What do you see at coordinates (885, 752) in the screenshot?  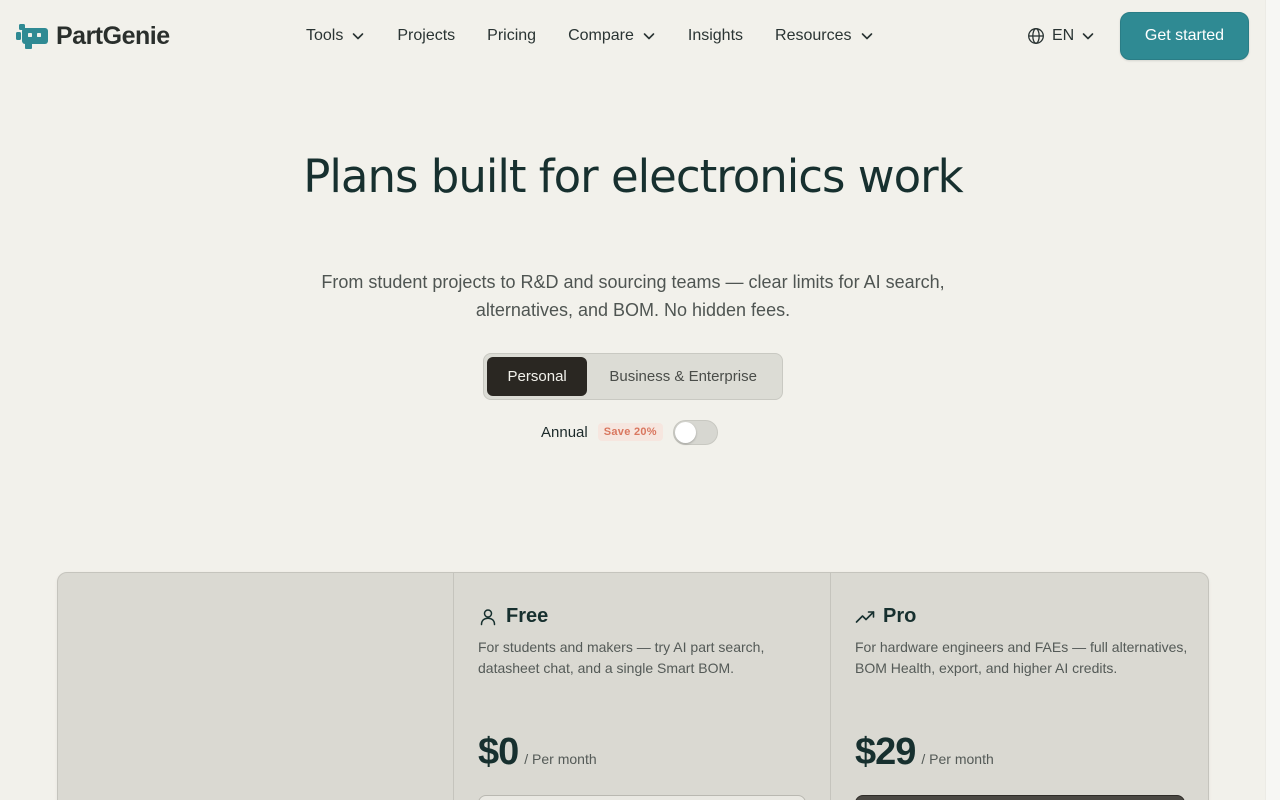 I see `price-value: $29` at bounding box center [885, 752].